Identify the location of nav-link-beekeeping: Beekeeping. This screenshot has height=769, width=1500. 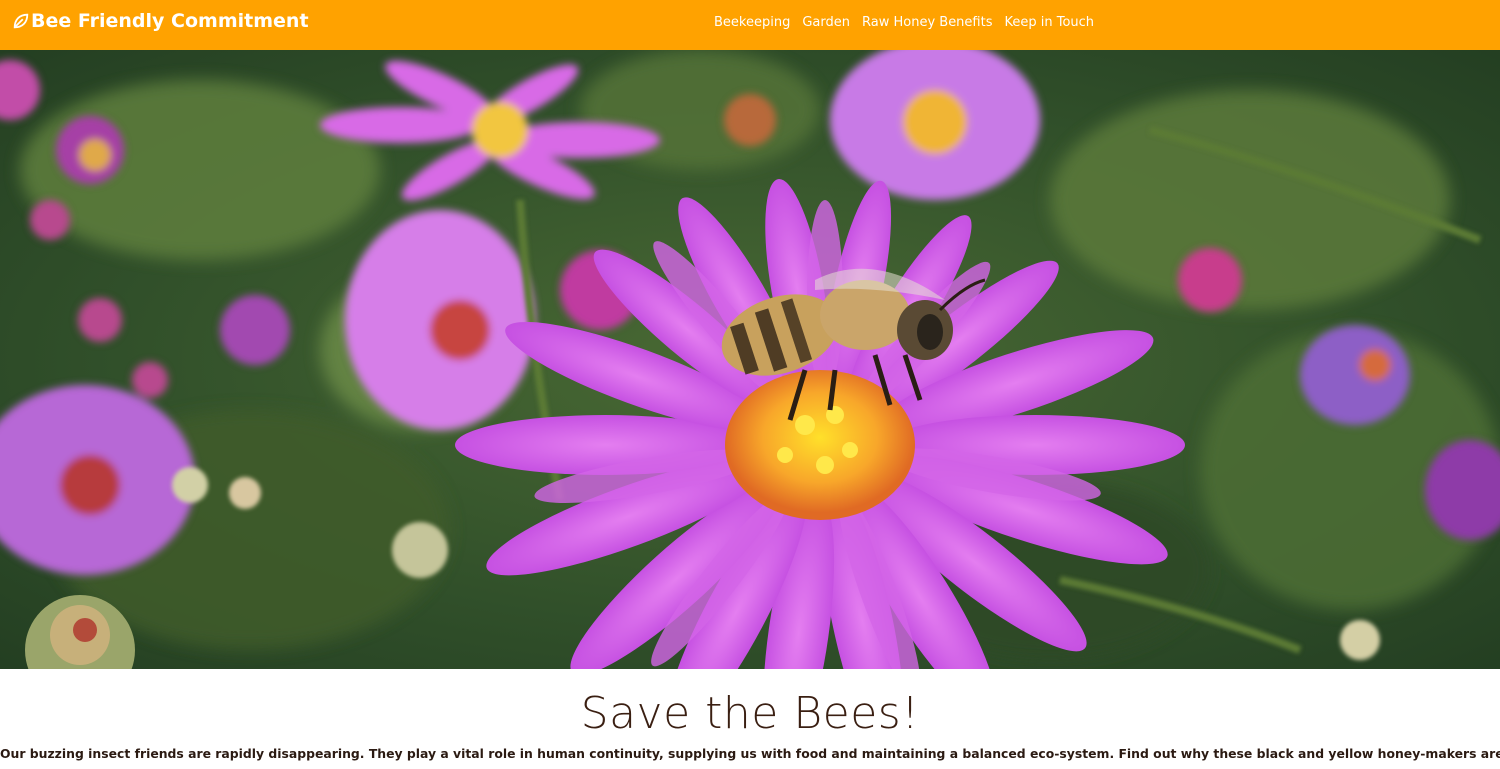
(752, 22).